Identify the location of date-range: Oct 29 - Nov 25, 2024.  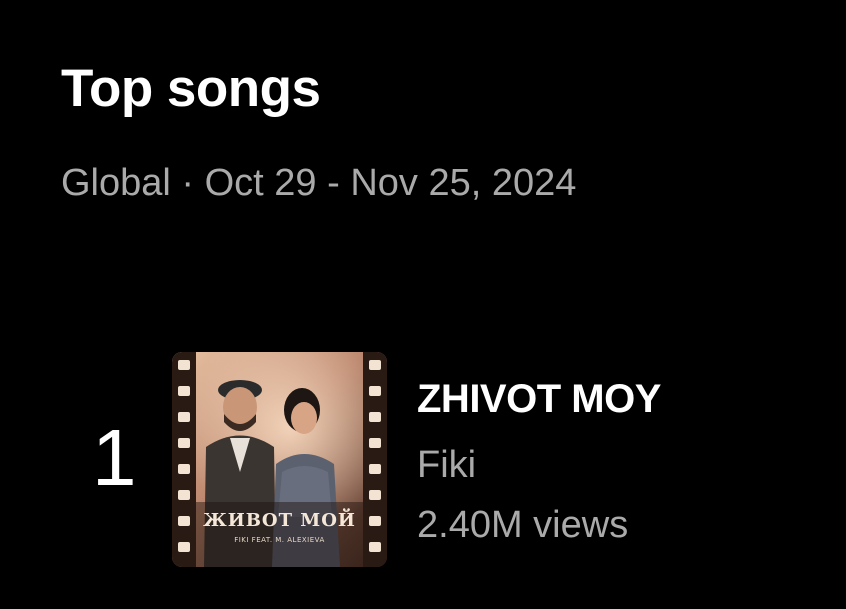
(390, 183).